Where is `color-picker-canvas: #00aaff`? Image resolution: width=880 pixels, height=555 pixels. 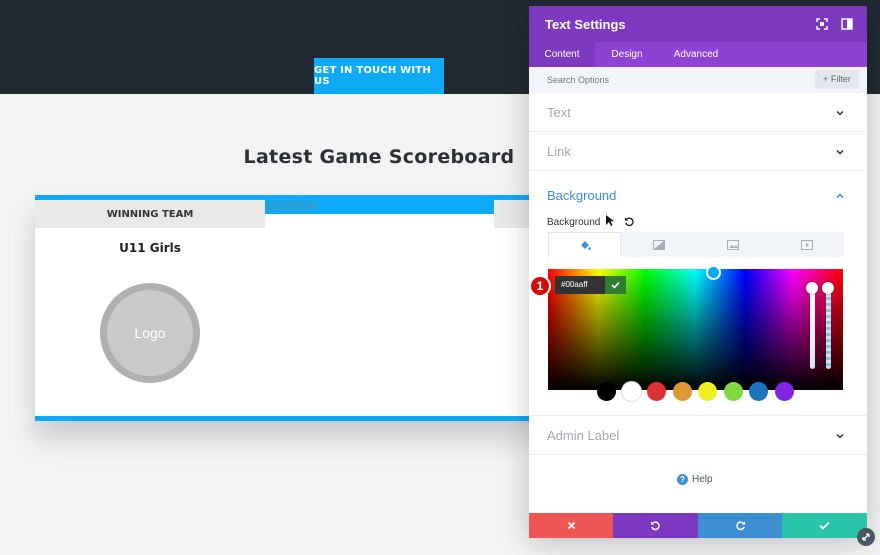 color-picker-canvas: #00aaff is located at coordinates (695, 327).